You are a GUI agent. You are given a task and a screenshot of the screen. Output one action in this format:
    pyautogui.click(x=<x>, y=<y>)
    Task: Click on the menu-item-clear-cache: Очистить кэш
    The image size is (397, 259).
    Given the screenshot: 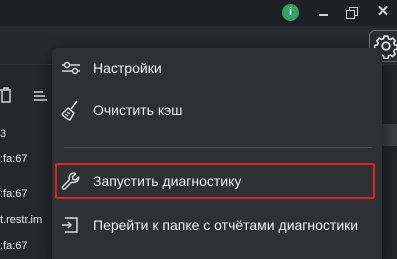 What is the action you would take?
    pyautogui.click(x=217, y=110)
    